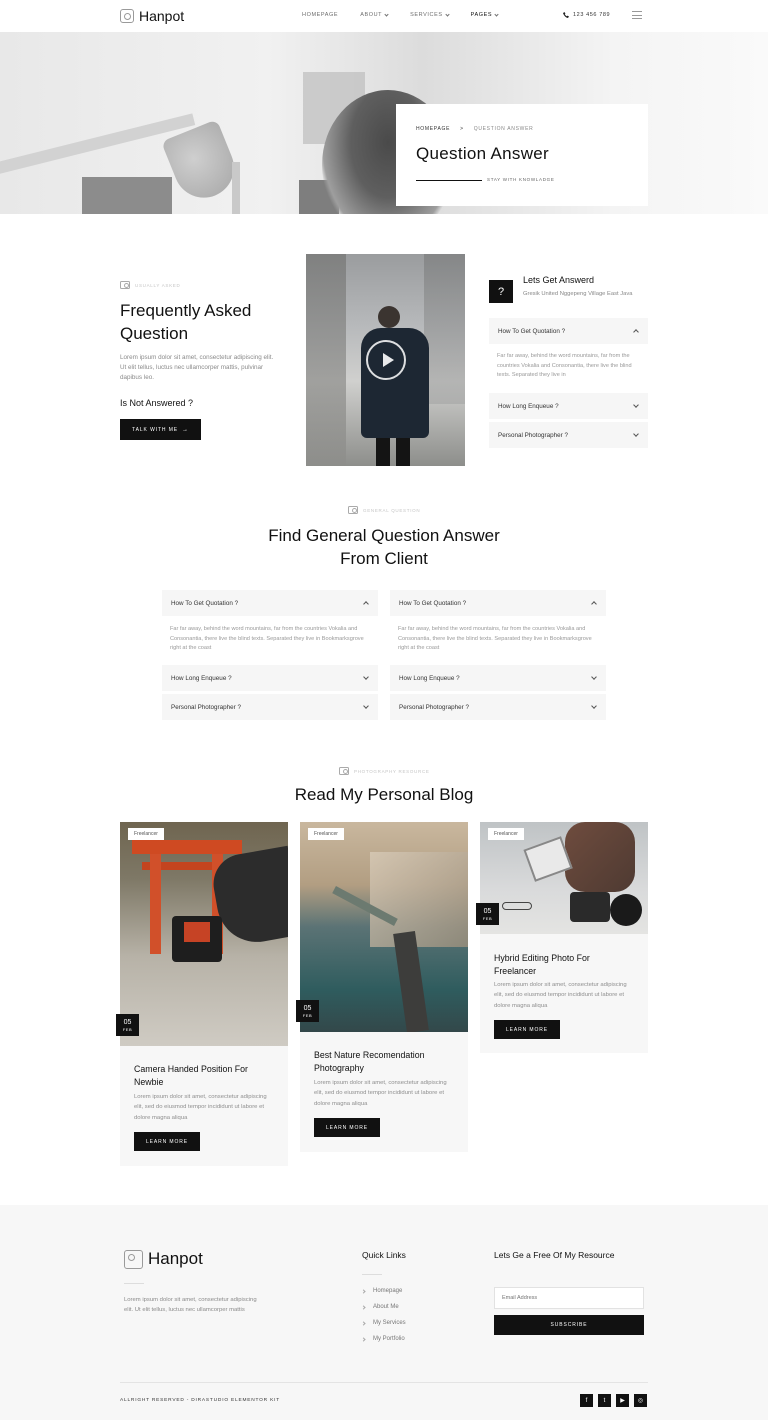  Describe the element at coordinates (386, 1062) in the screenshot. I see `post-title: Best Nature Recomendation Photography` at that location.